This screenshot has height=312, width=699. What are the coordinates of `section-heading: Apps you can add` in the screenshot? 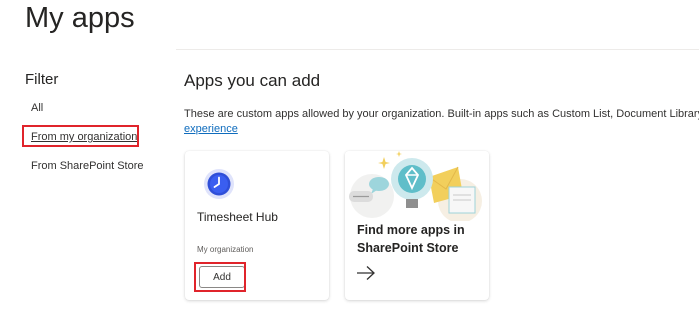 It's located at (252, 80).